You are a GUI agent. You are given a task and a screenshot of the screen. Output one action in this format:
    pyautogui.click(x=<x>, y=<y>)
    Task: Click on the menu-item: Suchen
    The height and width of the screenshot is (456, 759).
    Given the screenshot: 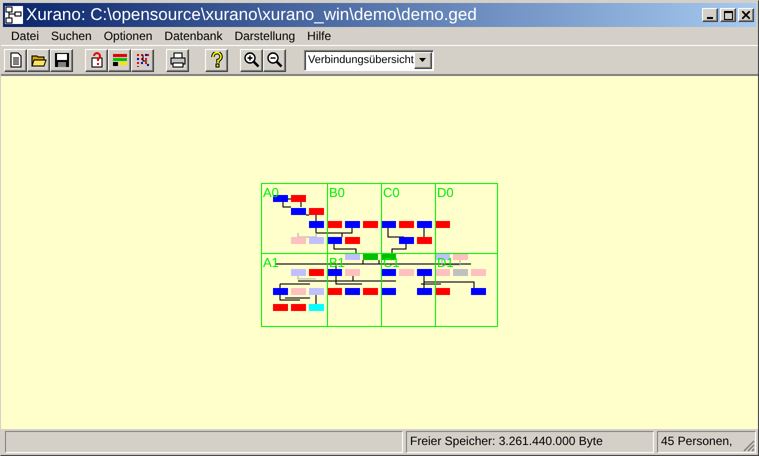 What is the action you would take?
    pyautogui.click(x=71, y=36)
    